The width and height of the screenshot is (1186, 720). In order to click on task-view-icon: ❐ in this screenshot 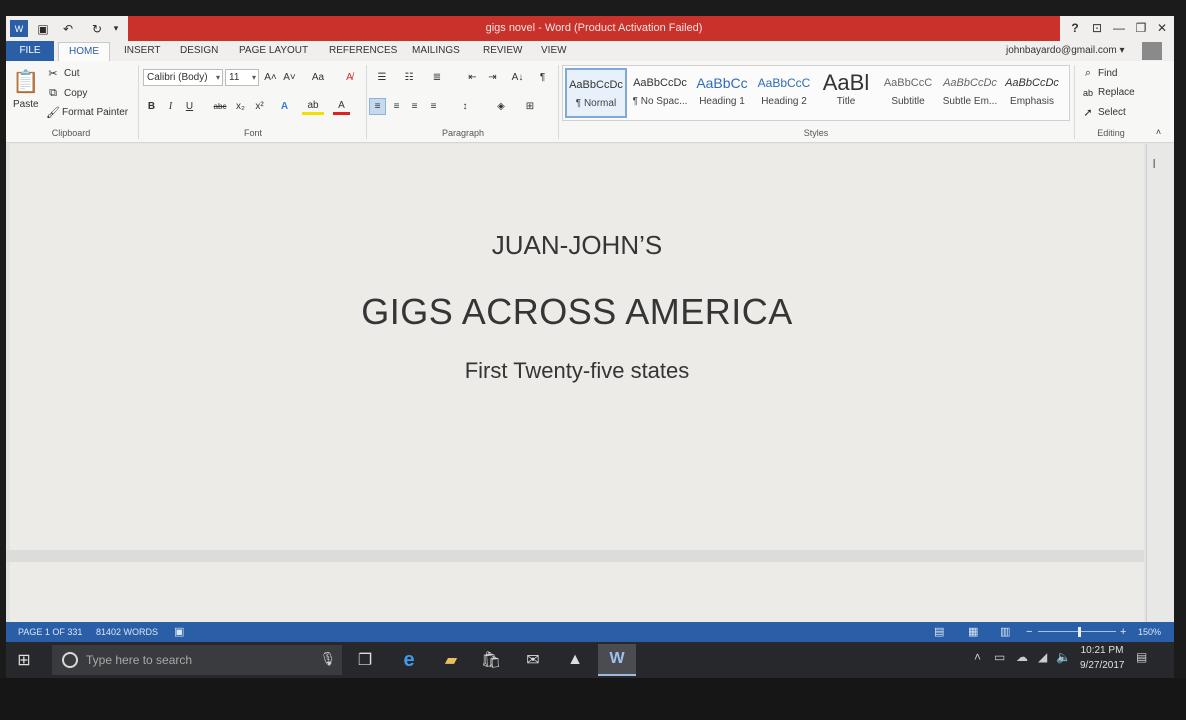, I will do `click(365, 660)`.